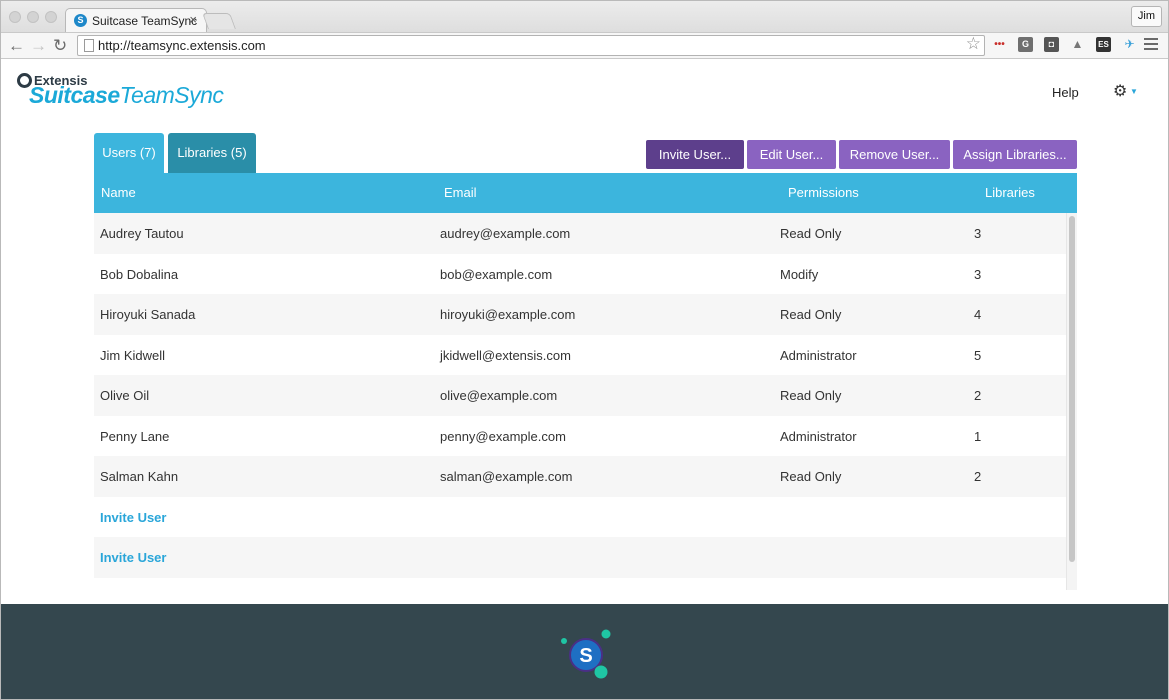 Image resolution: width=1169 pixels, height=700 pixels. What do you see at coordinates (508, 314) in the screenshot?
I see `cell-email: hiroyuki@example.com` at bounding box center [508, 314].